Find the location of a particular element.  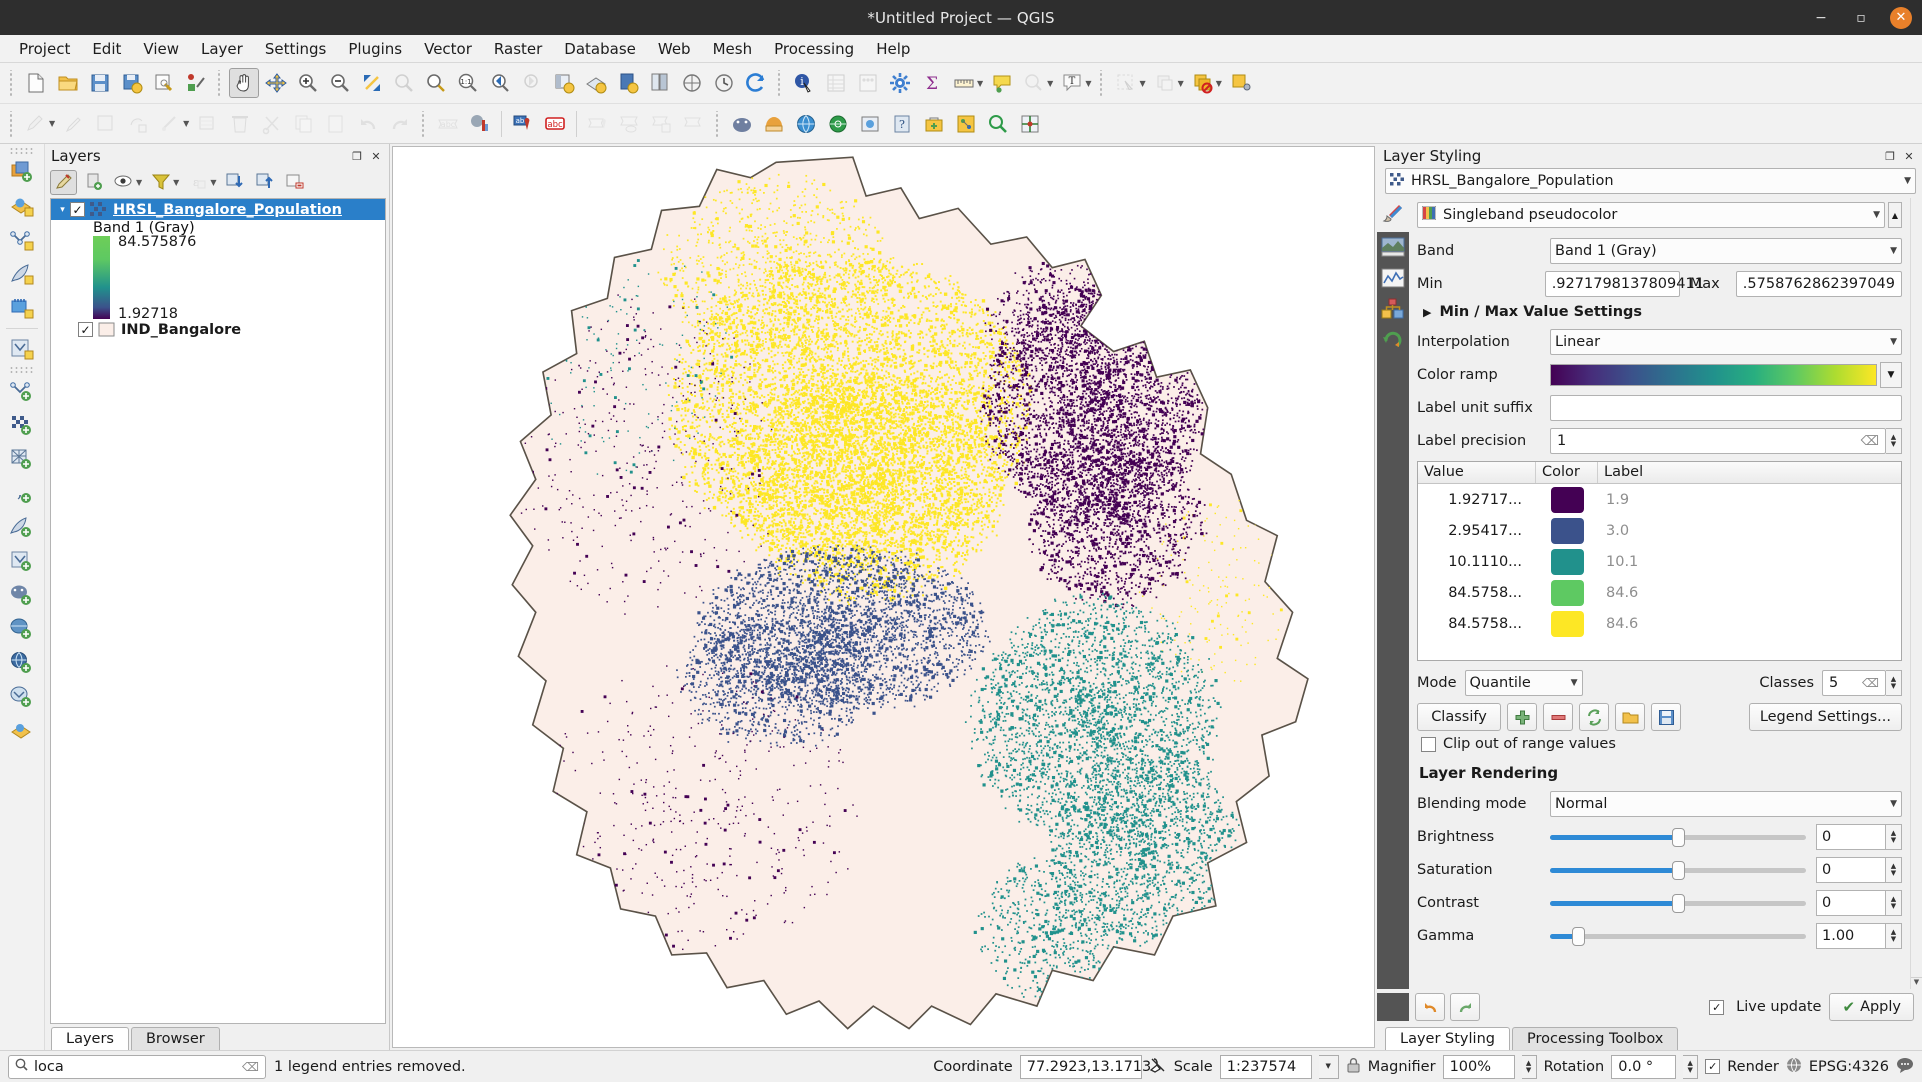

table-row: 2.95417... 3.0 is located at coordinates (1659, 530).